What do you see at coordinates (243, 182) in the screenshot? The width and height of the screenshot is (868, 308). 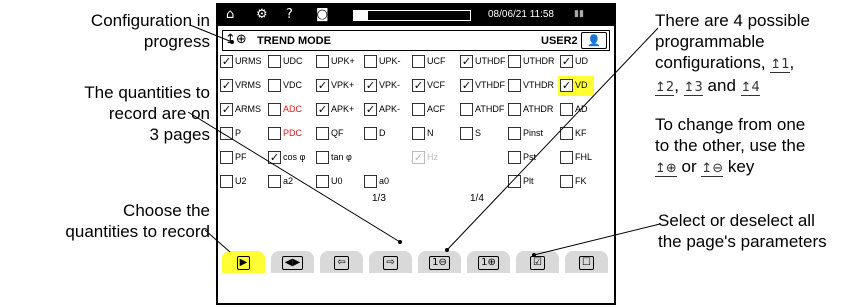 I see `param-u2: U2` at bounding box center [243, 182].